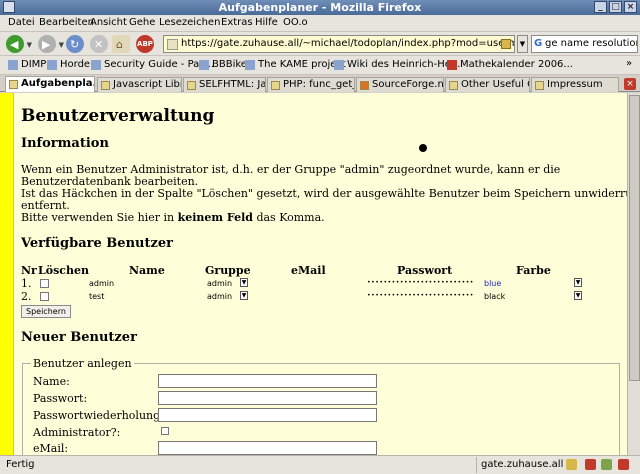 Image resolution: width=640 pixels, height=474 pixels. I want to click on email-field, so click(267, 448).